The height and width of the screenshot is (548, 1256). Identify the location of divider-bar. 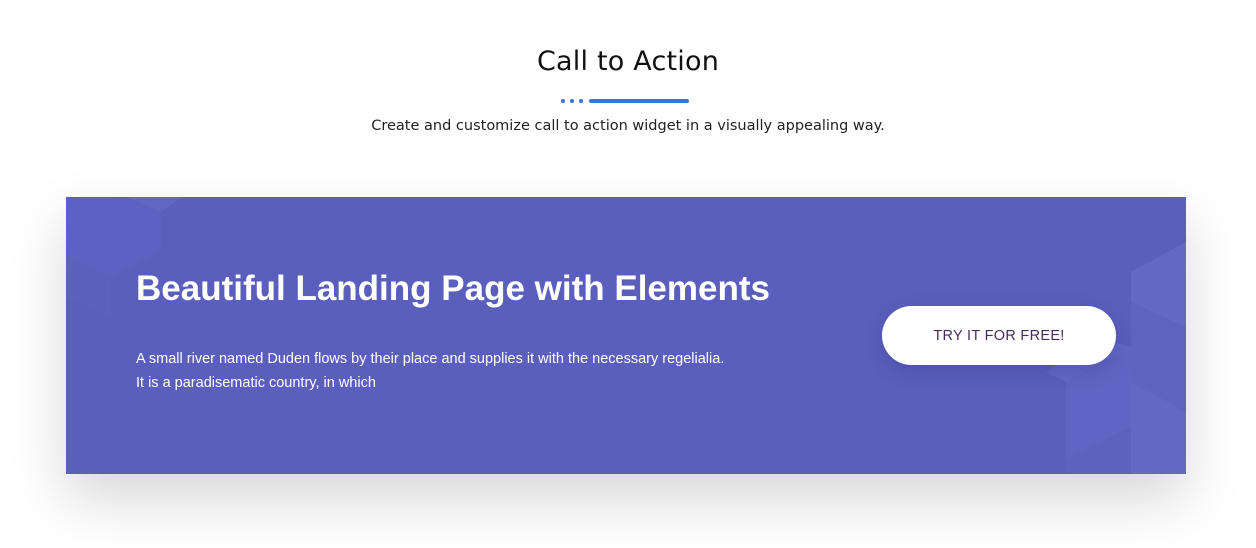
(639, 101).